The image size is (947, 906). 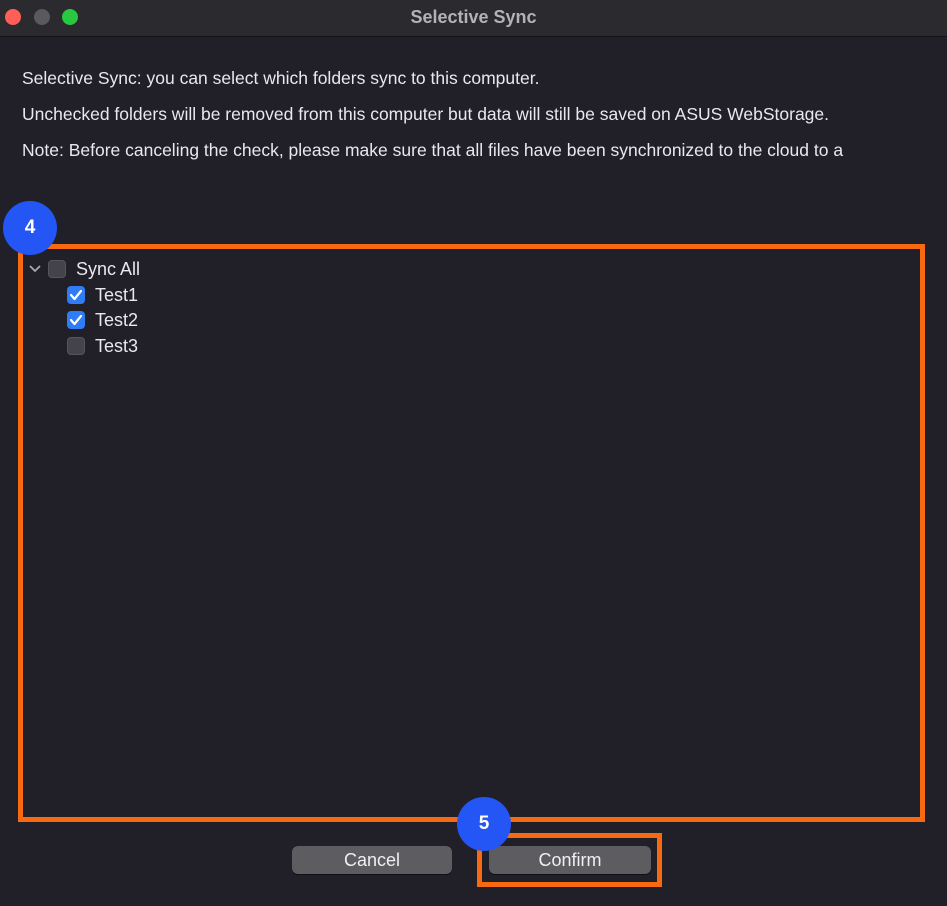 What do you see at coordinates (76, 346) in the screenshot?
I see `test3-checkbox` at bounding box center [76, 346].